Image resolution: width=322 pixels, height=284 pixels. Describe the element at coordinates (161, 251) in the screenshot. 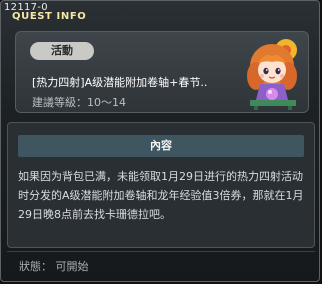

I see `status-divider` at that location.